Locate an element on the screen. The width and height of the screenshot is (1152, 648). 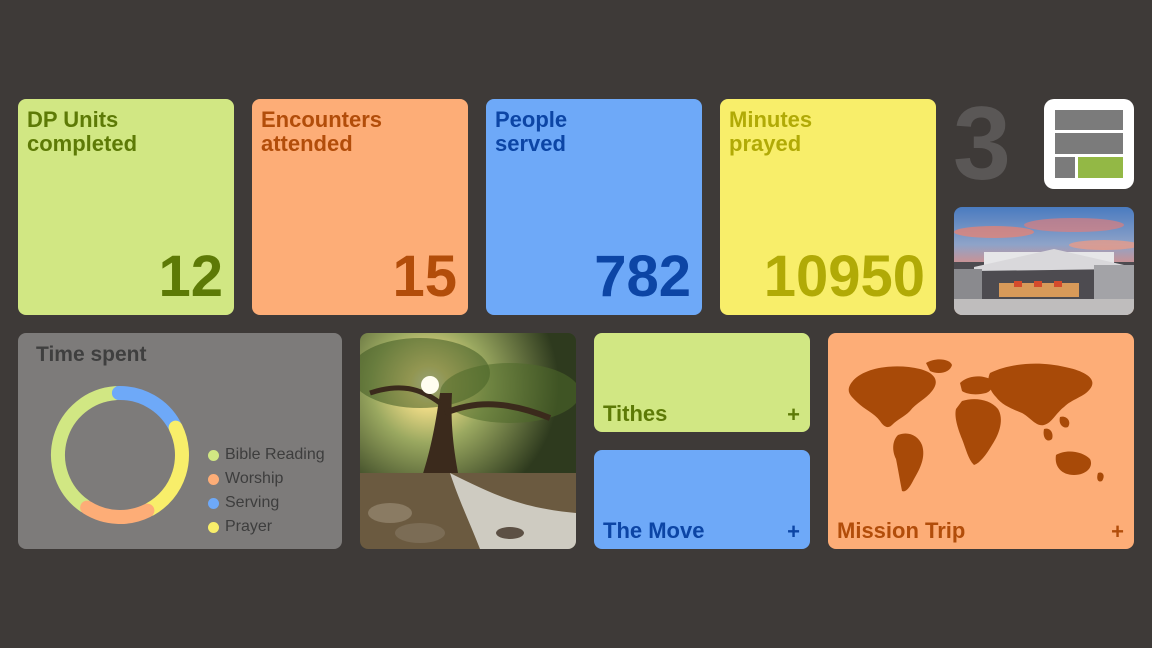
tithes-button: Tithes + is located at coordinates (702, 382).